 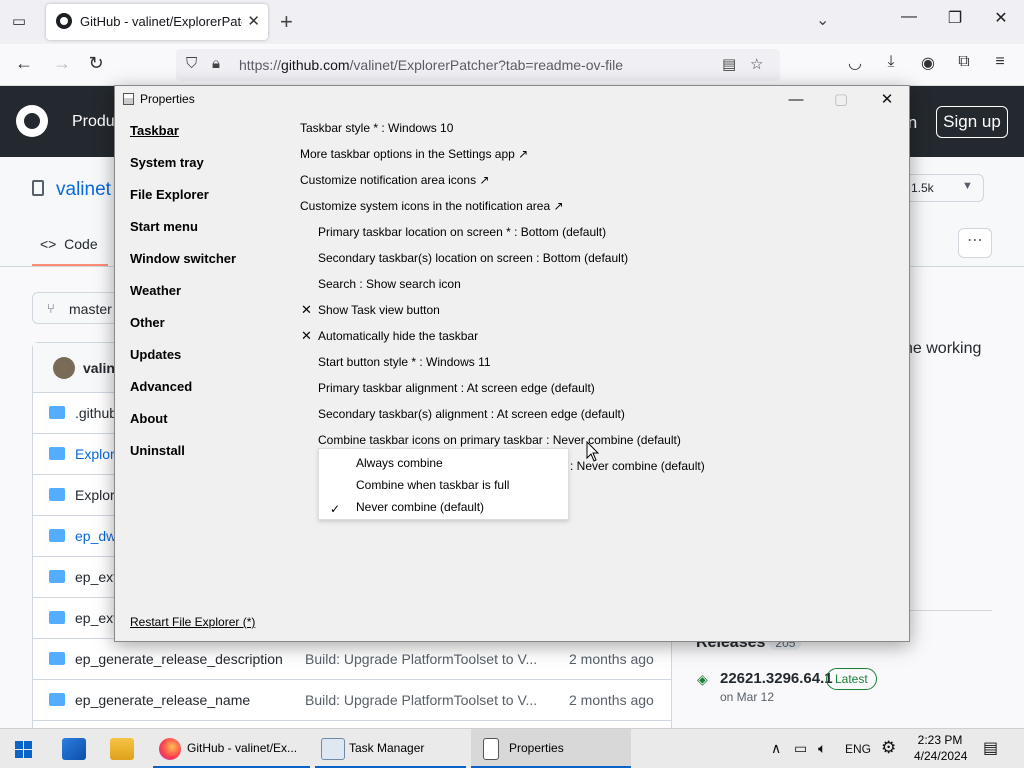 I want to click on taskbar-button-task-manager: Task Manager, so click(x=390, y=748).